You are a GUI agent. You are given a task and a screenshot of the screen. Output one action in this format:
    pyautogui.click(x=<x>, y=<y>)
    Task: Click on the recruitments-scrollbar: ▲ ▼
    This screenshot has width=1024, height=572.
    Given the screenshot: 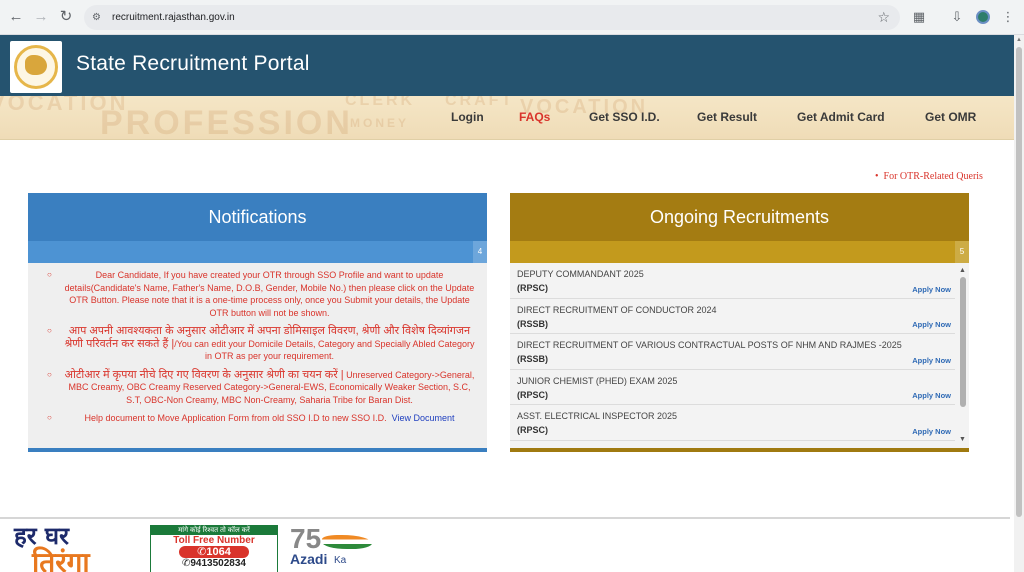 What is the action you would take?
    pyautogui.click(x=962, y=355)
    